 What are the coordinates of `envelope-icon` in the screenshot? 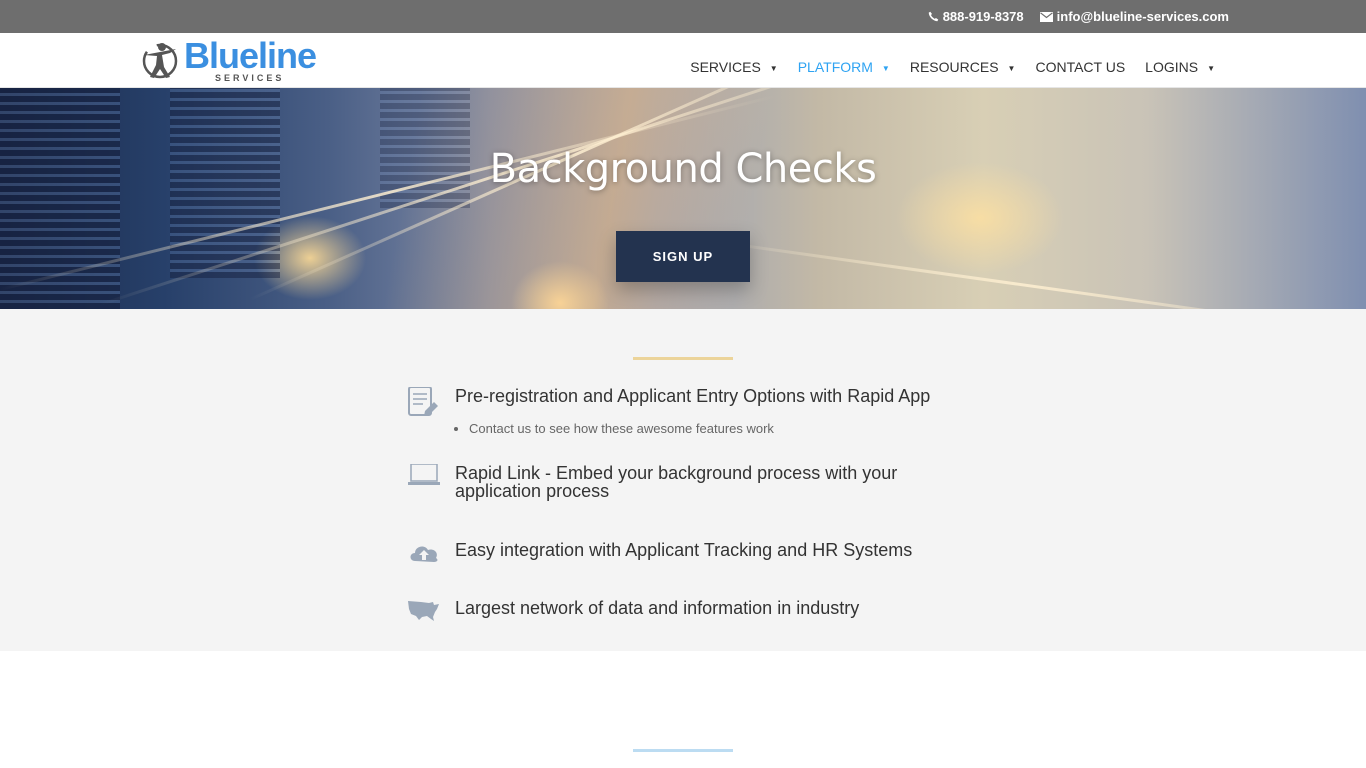 It's located at (1046, 16).